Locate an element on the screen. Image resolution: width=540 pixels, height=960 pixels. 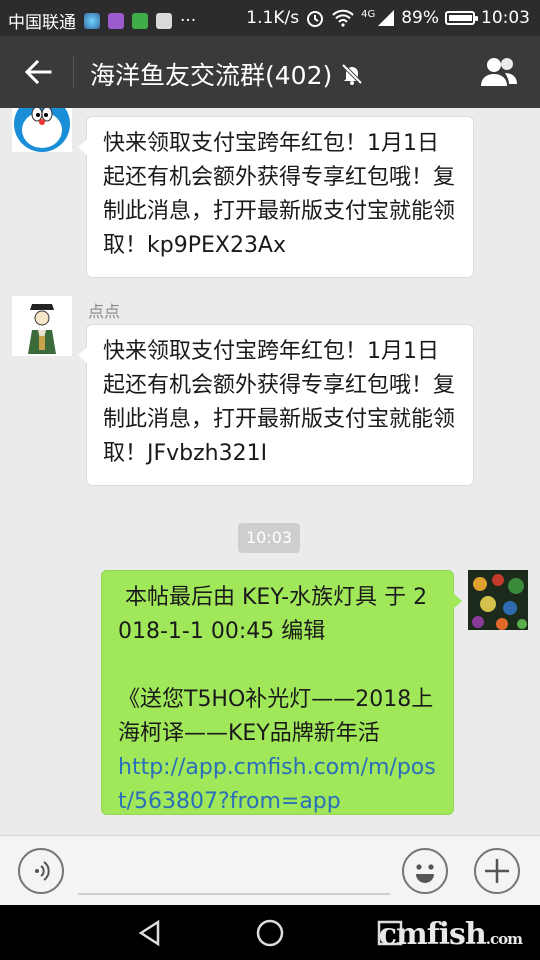
battery-level-fill is located at coordinates (461, 18).